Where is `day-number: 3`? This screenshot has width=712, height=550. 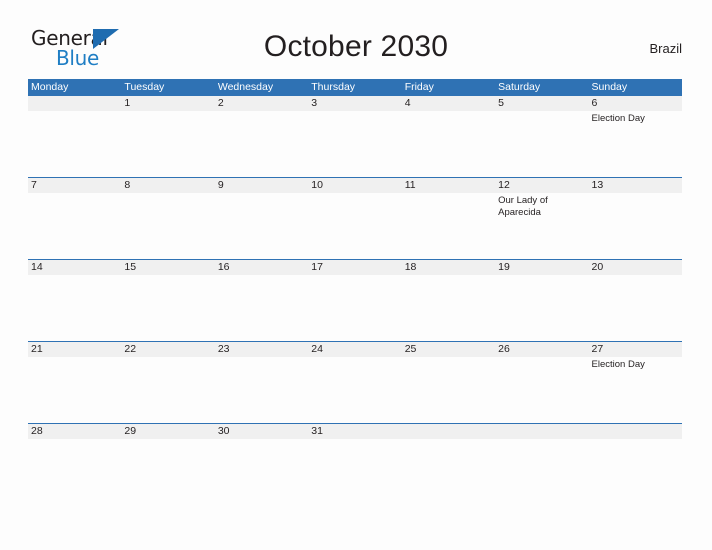 day-number: 3 is located at coordinates (314, 103).